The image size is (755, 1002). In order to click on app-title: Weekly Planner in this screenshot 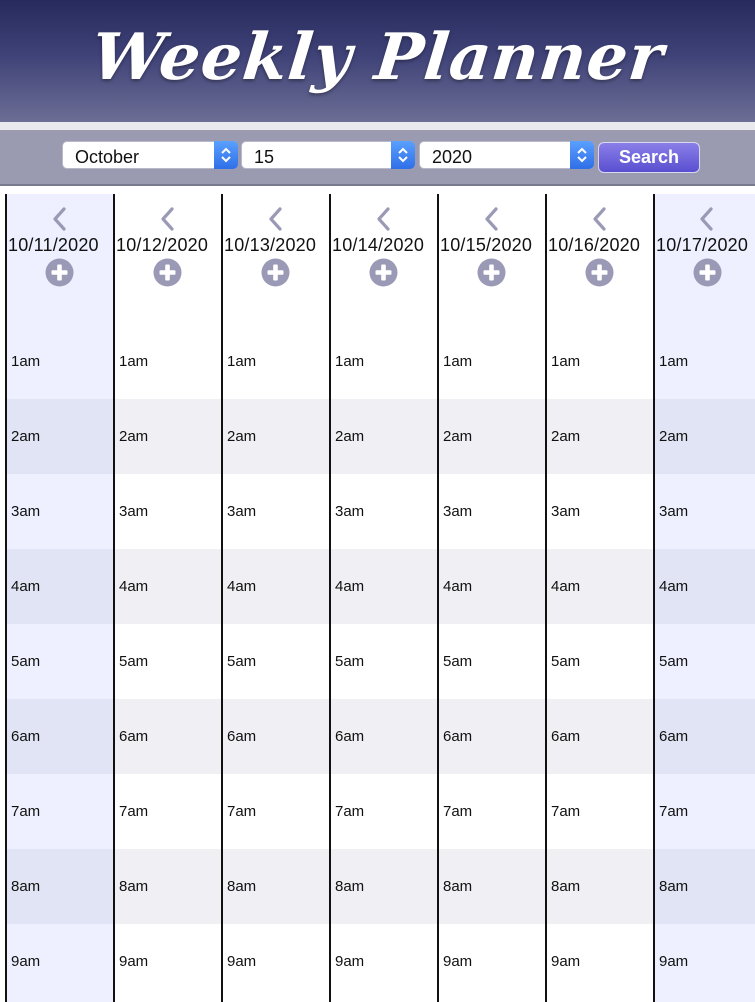, I will do `click(377, 57)`.